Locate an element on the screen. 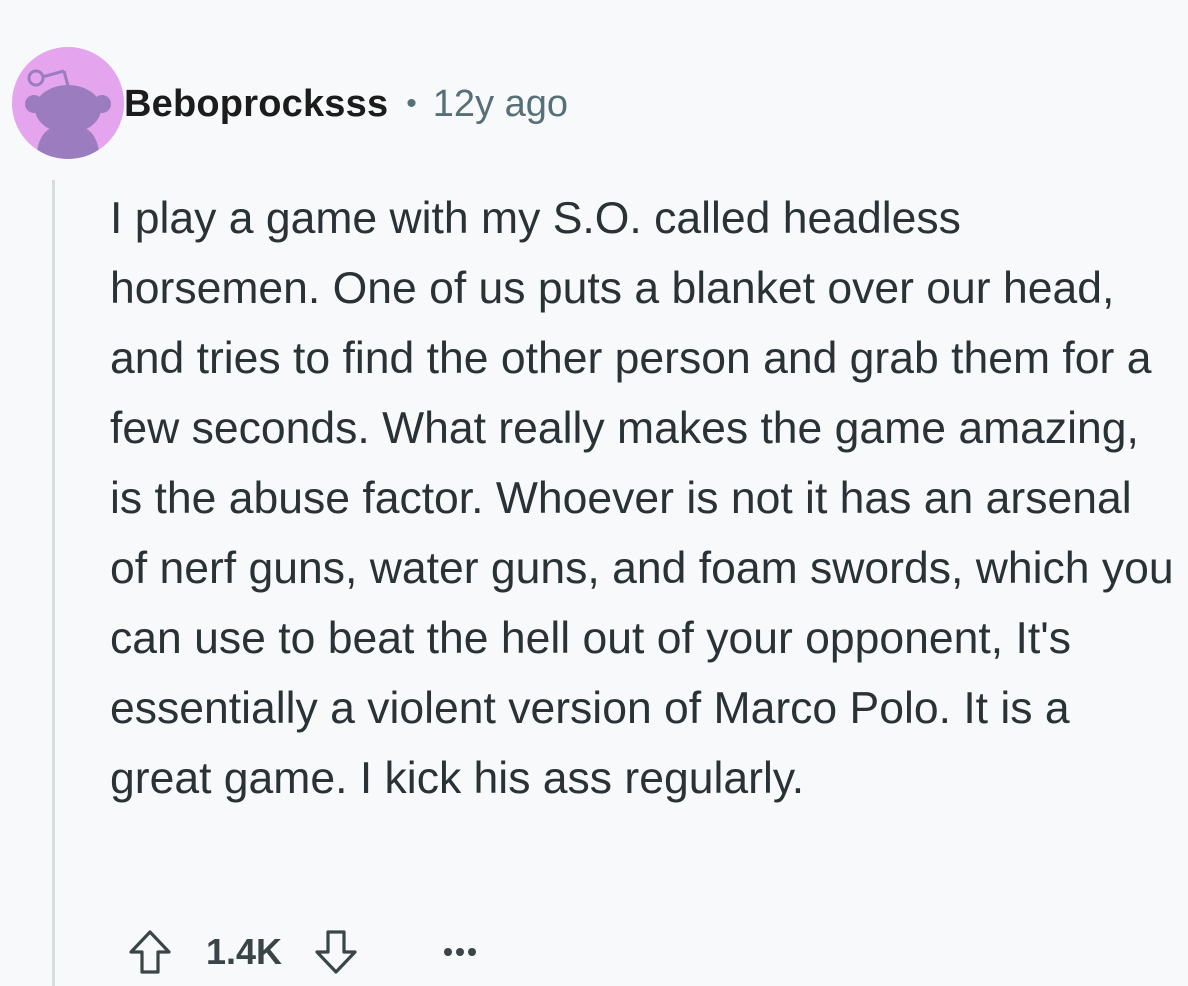 This screenshot has height=986, width=1188. snoo-avatar-icon is located at coordinates (68, 103).